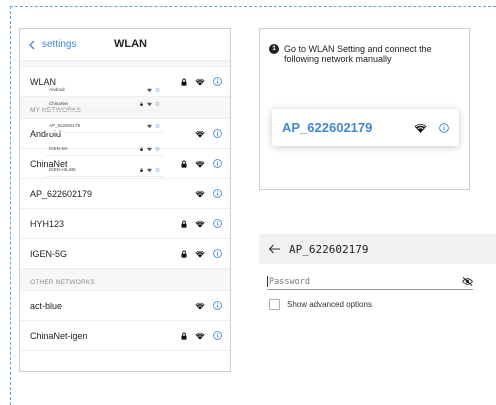  I want to click on advanced-options-checkbox, so click(274, 304).